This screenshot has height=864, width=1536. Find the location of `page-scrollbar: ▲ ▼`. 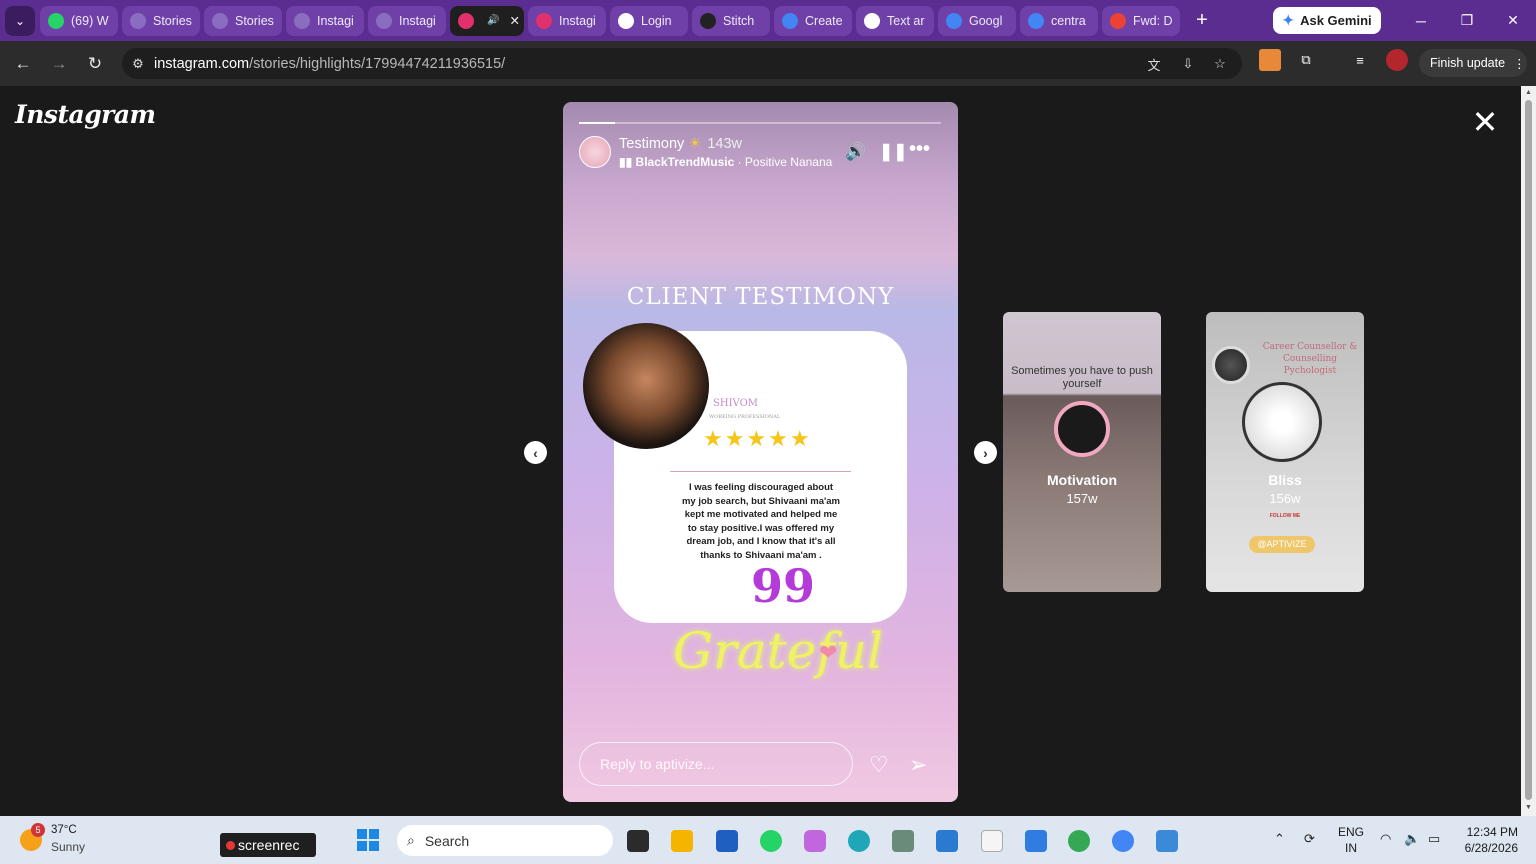

page-scrollbar: ▲ ▼ is located at coordinates (1528, 451).